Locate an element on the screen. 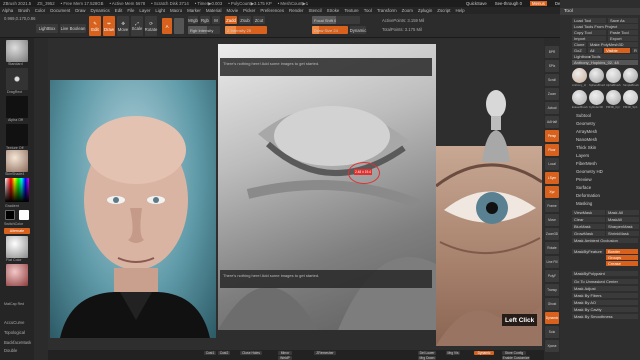 The width and height of the screenshot is (640, 360). submenu-geometry: Geometry is located at coordinates (585, 123).